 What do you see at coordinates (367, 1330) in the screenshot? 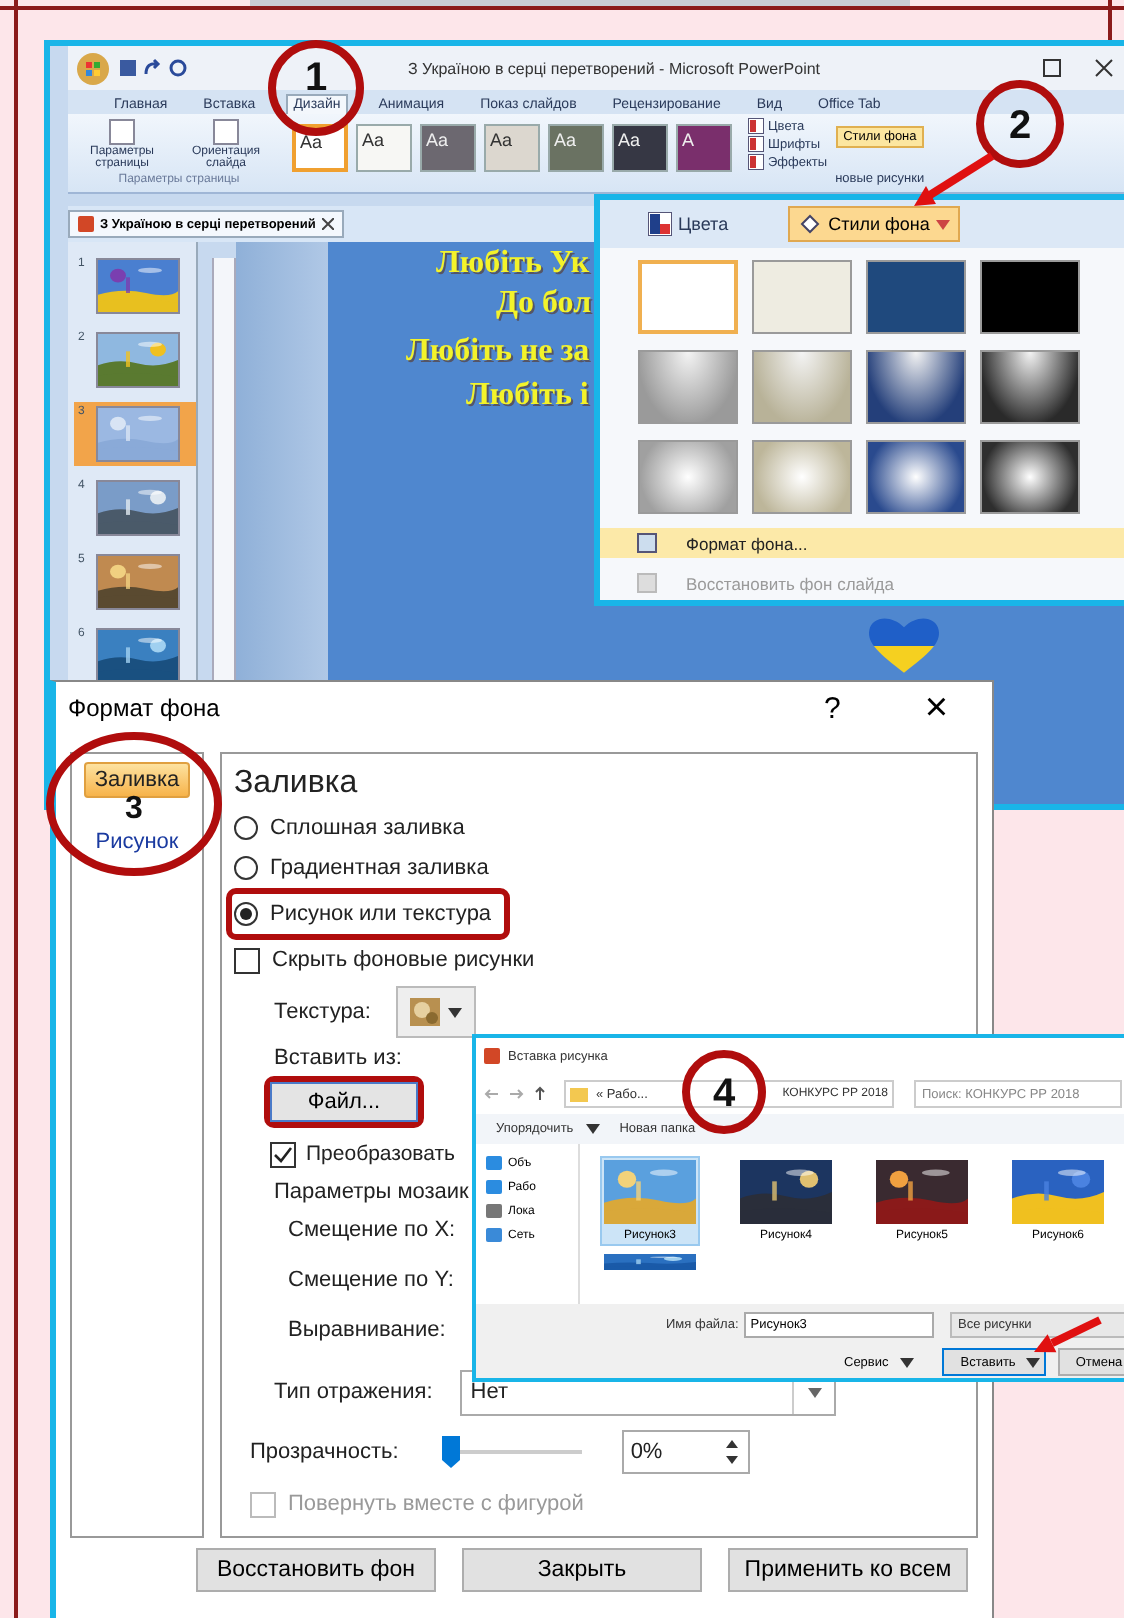
I see `field-label: Выравнивание:` at bounding box center [367, 1330].